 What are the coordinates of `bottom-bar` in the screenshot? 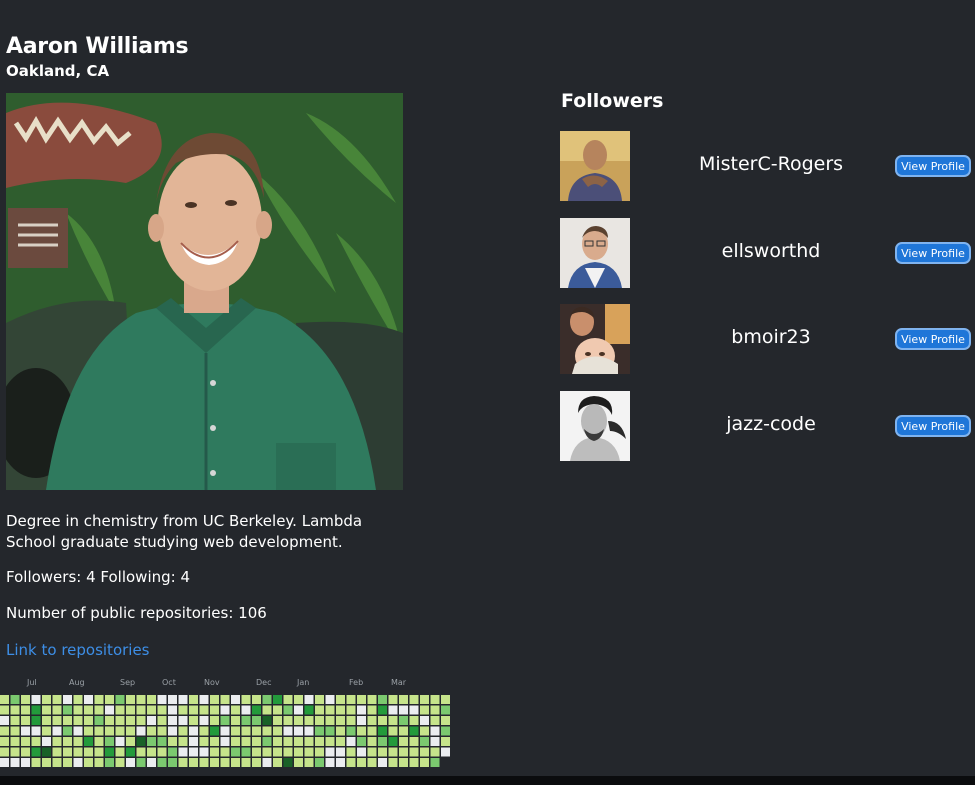 It's located at (487, 780).